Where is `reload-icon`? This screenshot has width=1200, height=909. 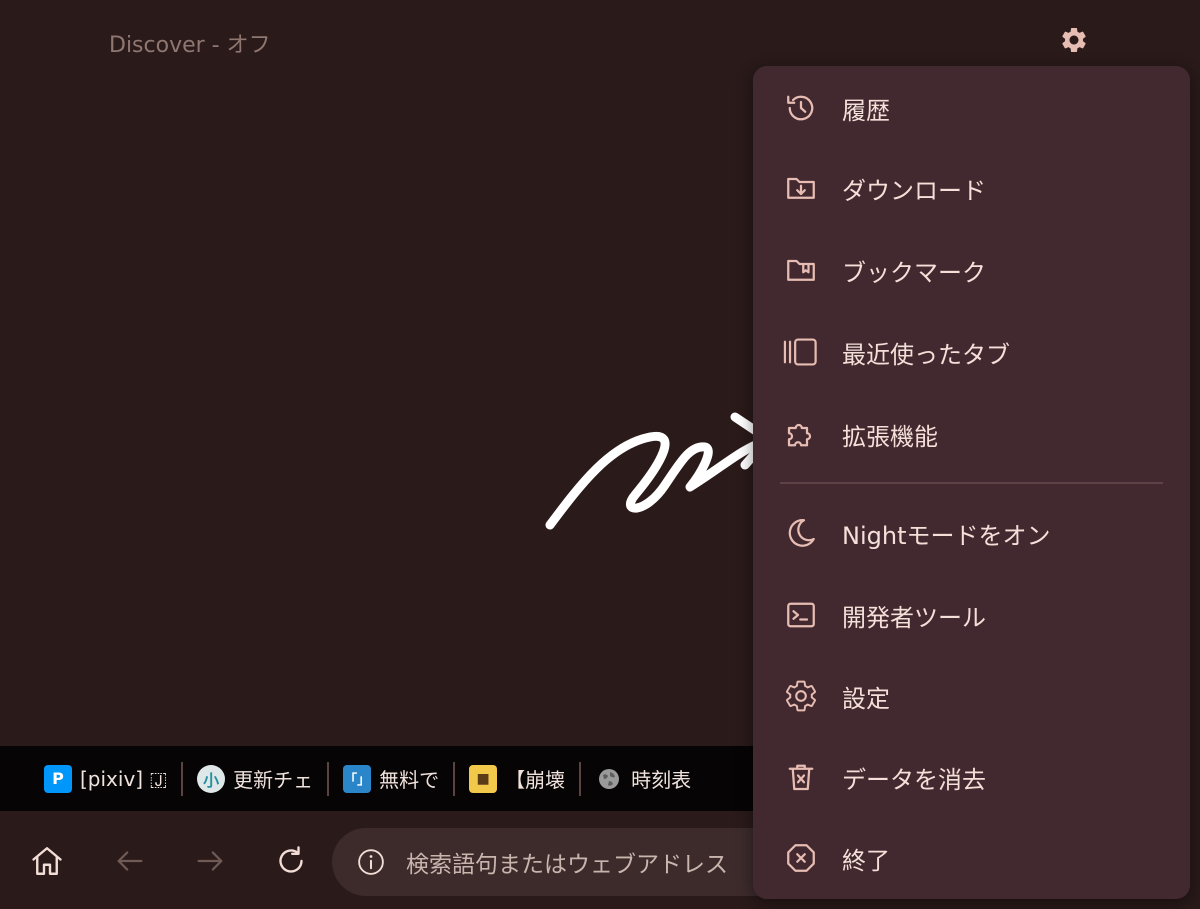
reload-icon is located at coordinates (291, 859).